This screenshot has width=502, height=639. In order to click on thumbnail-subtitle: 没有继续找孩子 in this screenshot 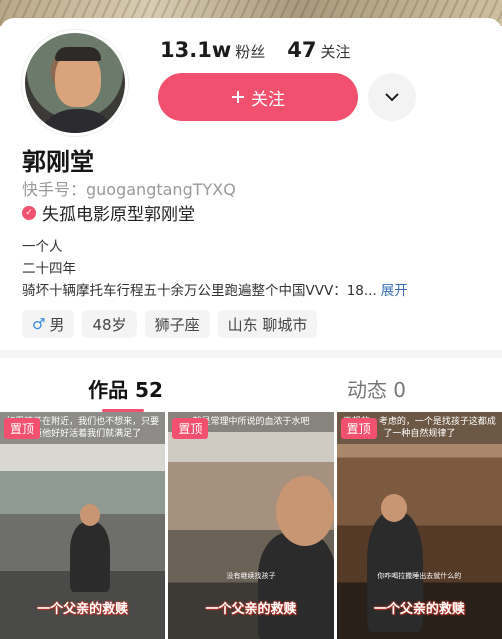, I will do `click(251, 576)`.